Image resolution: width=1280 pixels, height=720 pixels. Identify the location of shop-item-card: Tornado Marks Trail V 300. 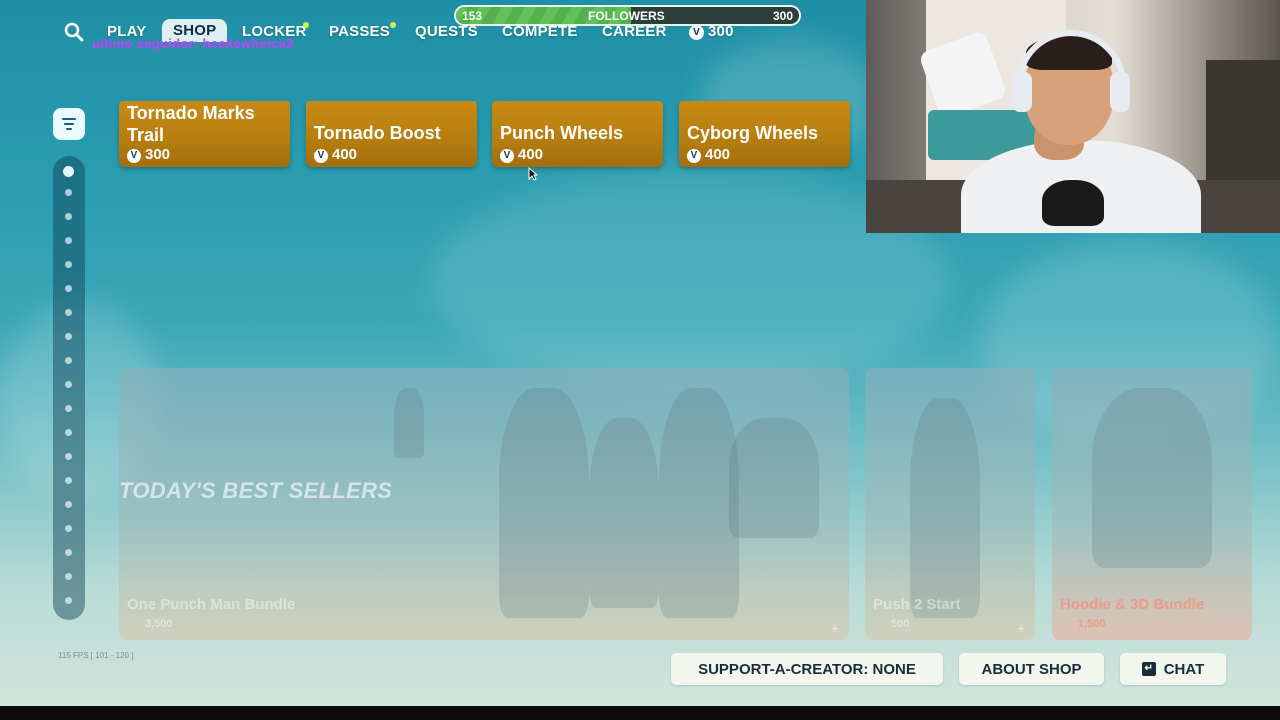
(204, 134).